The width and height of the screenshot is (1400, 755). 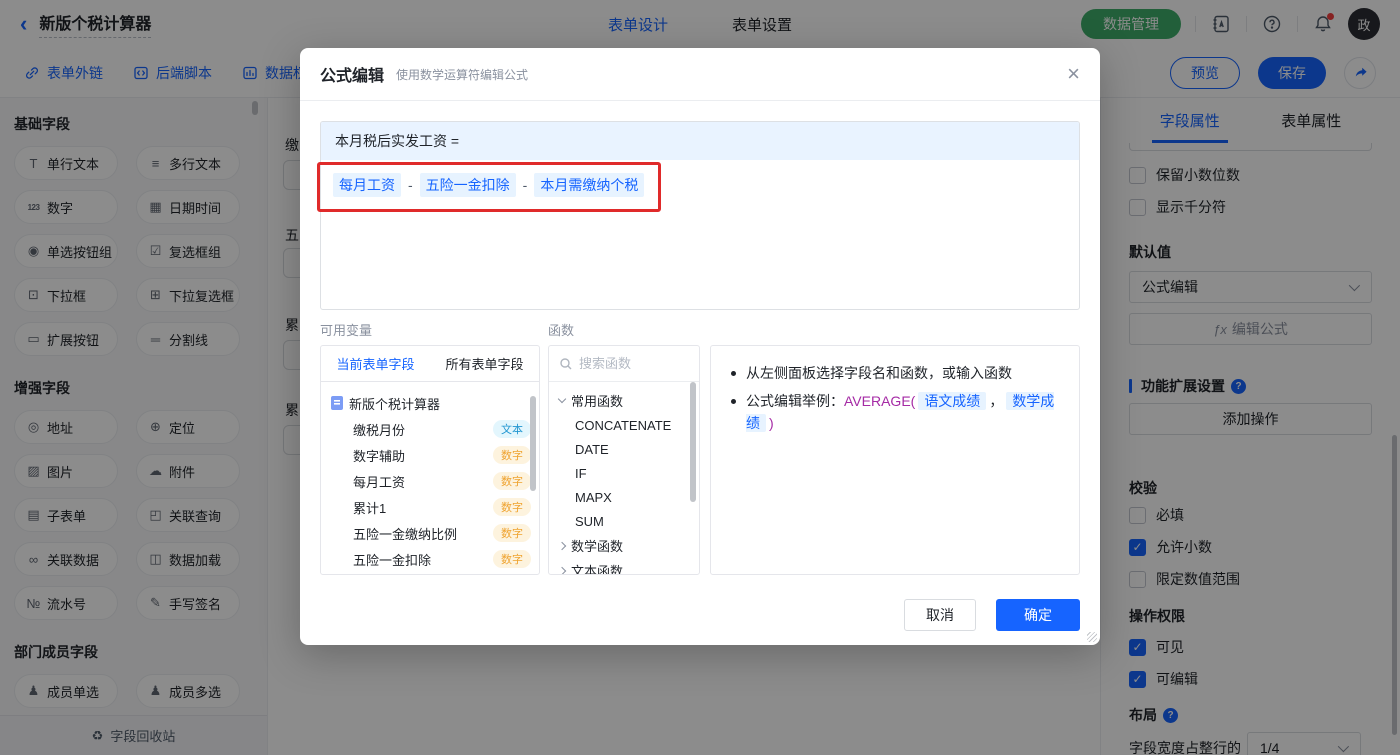 I want to click on variable-row: 每月工资 数字, so click(x=431, y=481).